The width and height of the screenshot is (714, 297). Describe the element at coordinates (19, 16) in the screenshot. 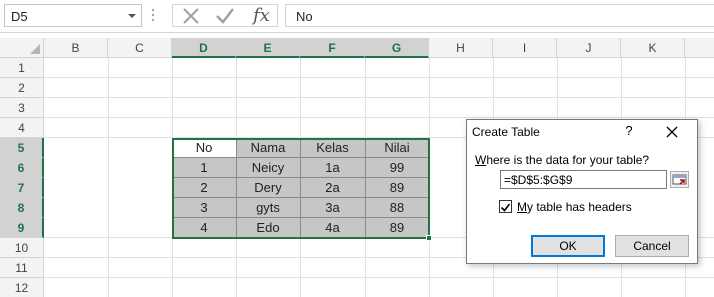

I see `name-box-value: D5` at that location.